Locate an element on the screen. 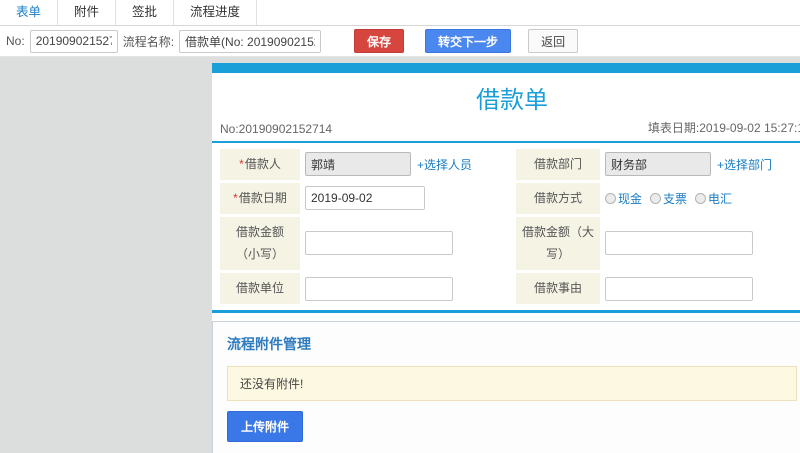 The height and width of the screenshot is (453, 800). toolbar: No: 流程名称: 保存 转交下一步 返回 is located at coordinates (400, 41).